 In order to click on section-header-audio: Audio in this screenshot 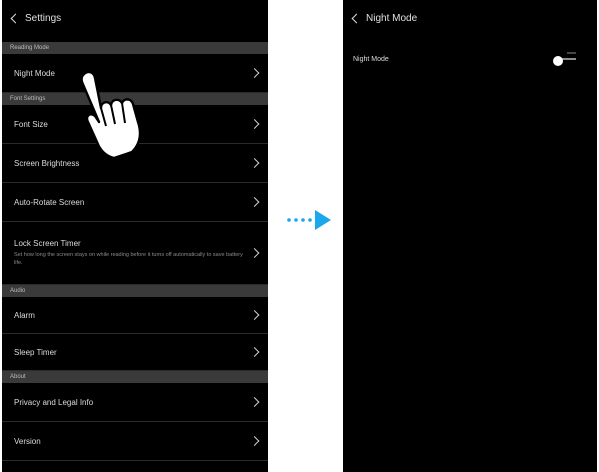, I will do `click(135, 291)`.